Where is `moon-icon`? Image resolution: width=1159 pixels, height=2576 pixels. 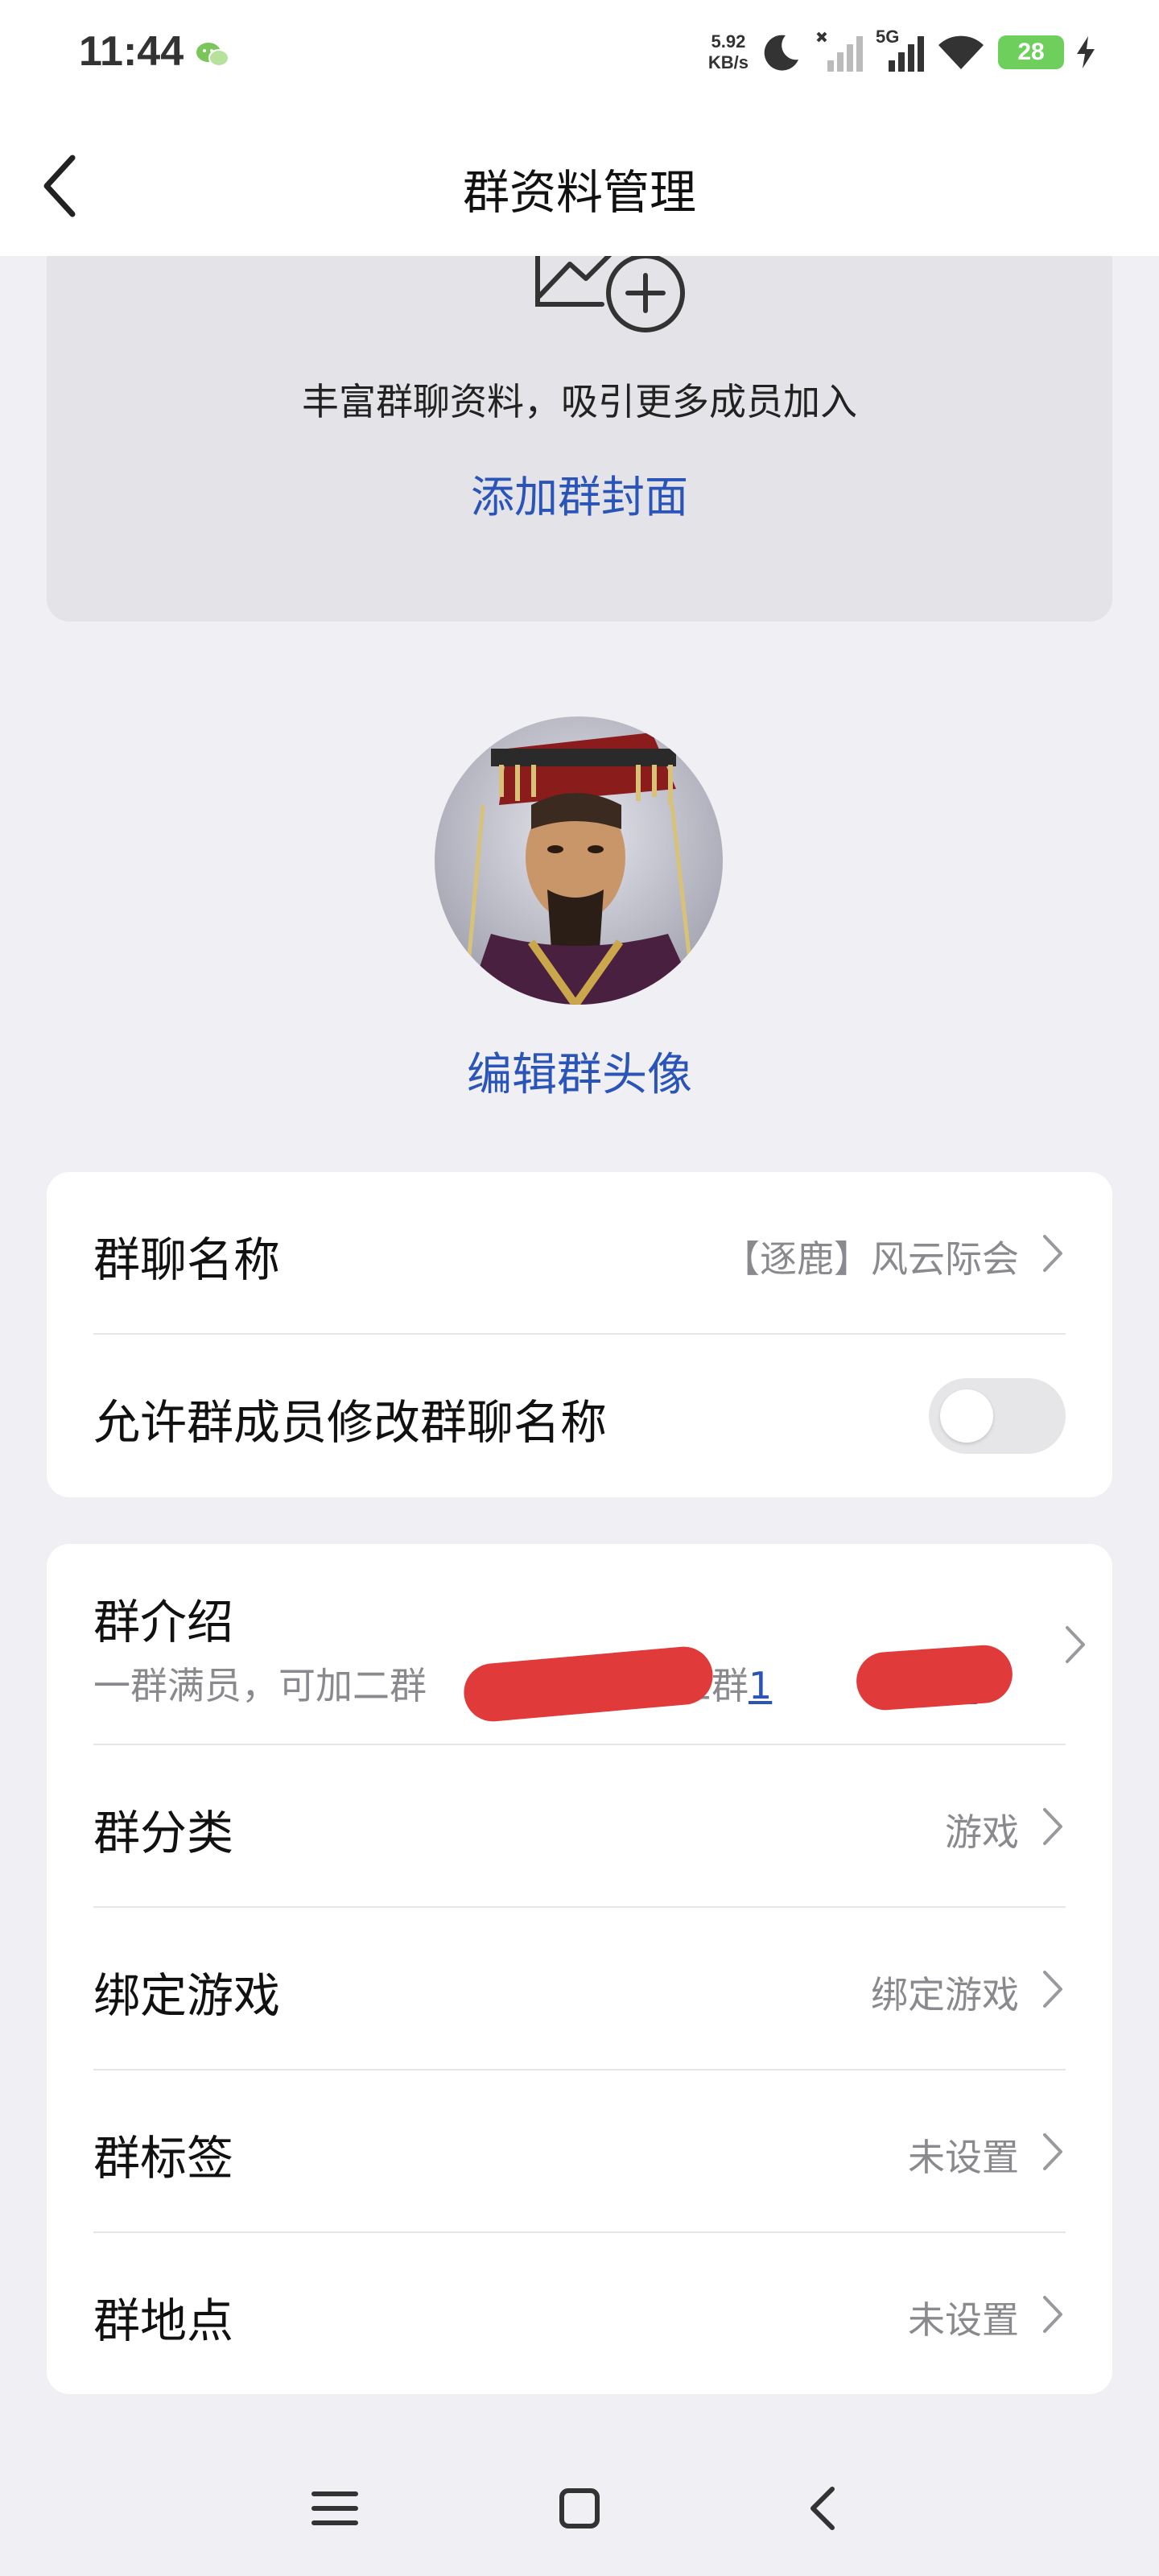
moon-icon is located at coordinates (781, 53).